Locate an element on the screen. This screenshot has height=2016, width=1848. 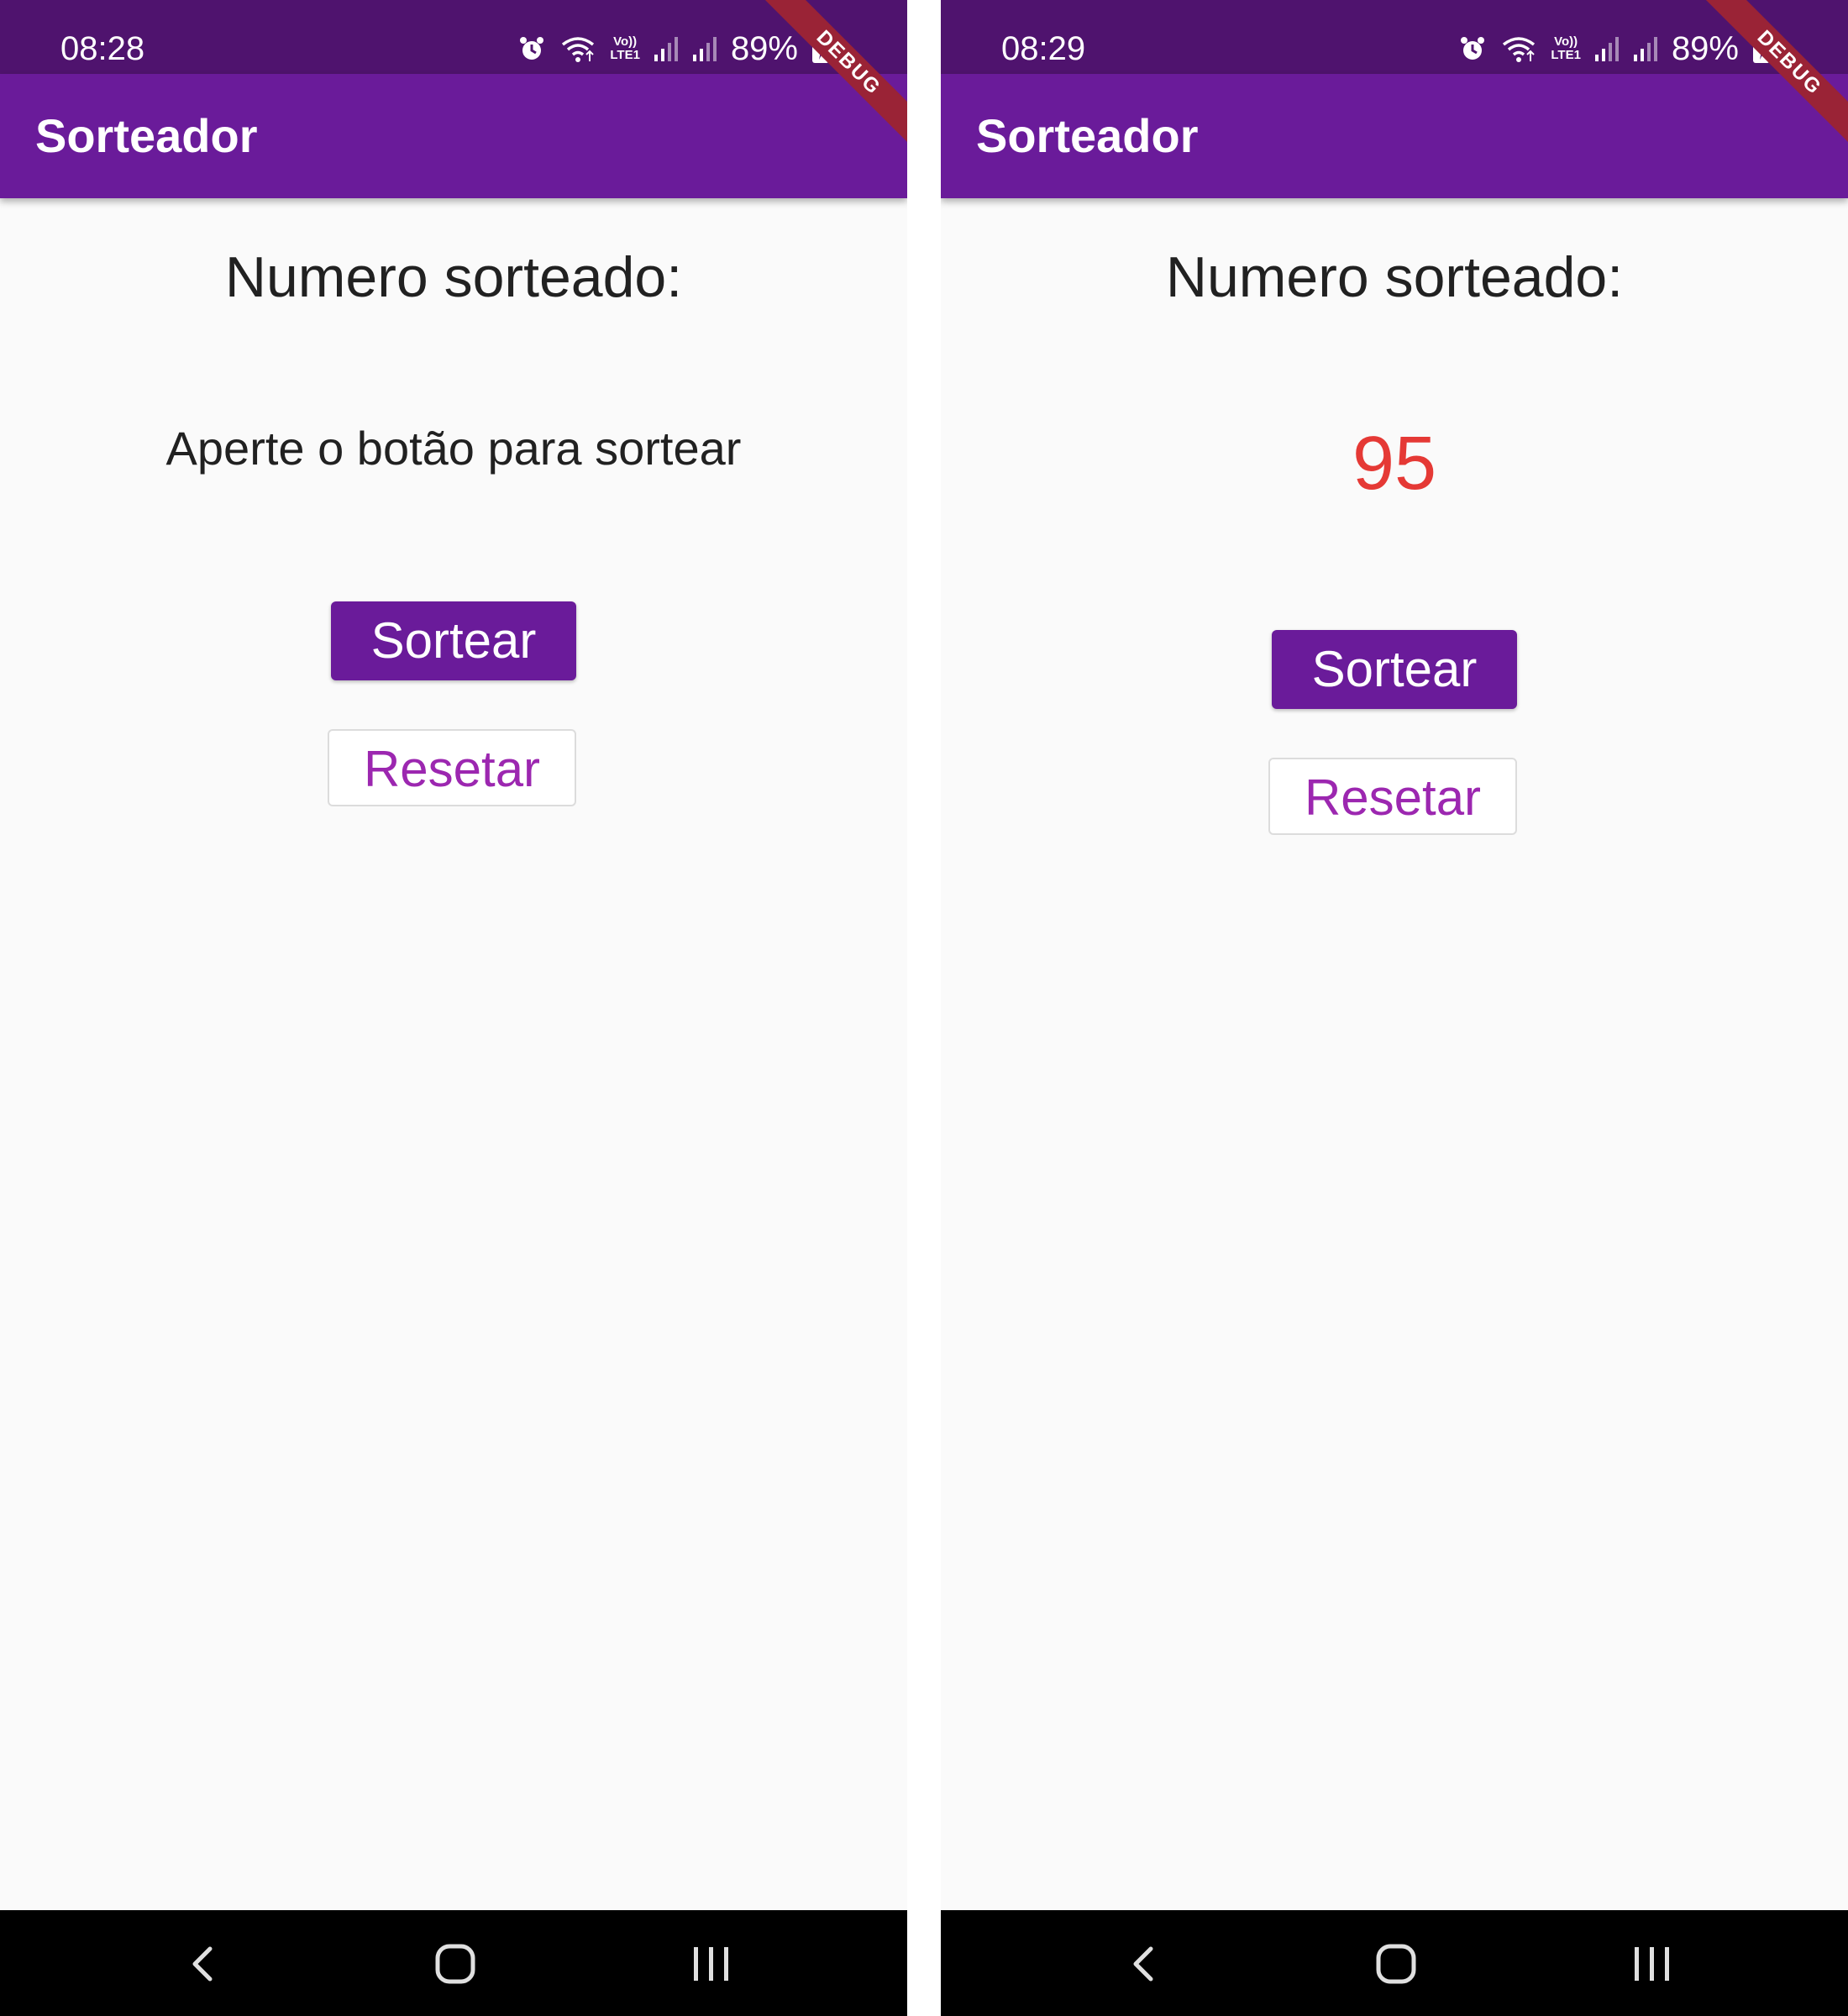
status-time: 08:28 is located at coordinates (102, 48).